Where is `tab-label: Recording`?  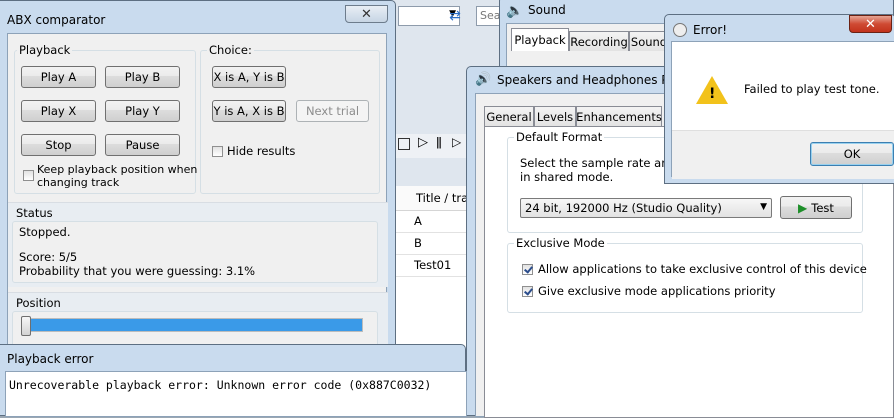
tab-label: Recording is located at coordinates (599, 41).